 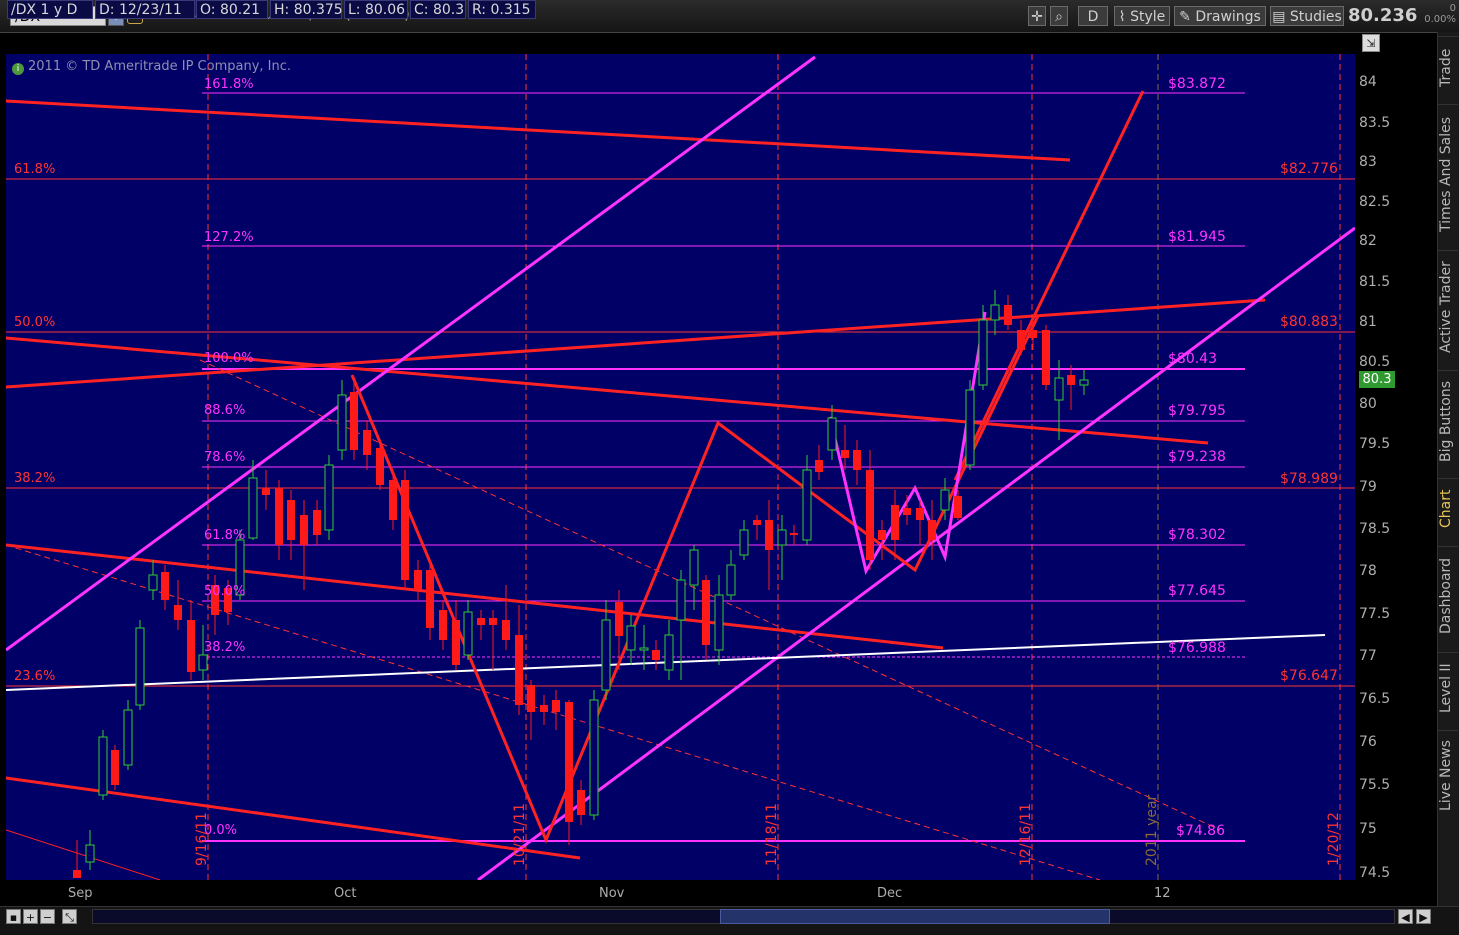 I want to click on net-change: 0 0.00%, so click(x=1438, y=14).